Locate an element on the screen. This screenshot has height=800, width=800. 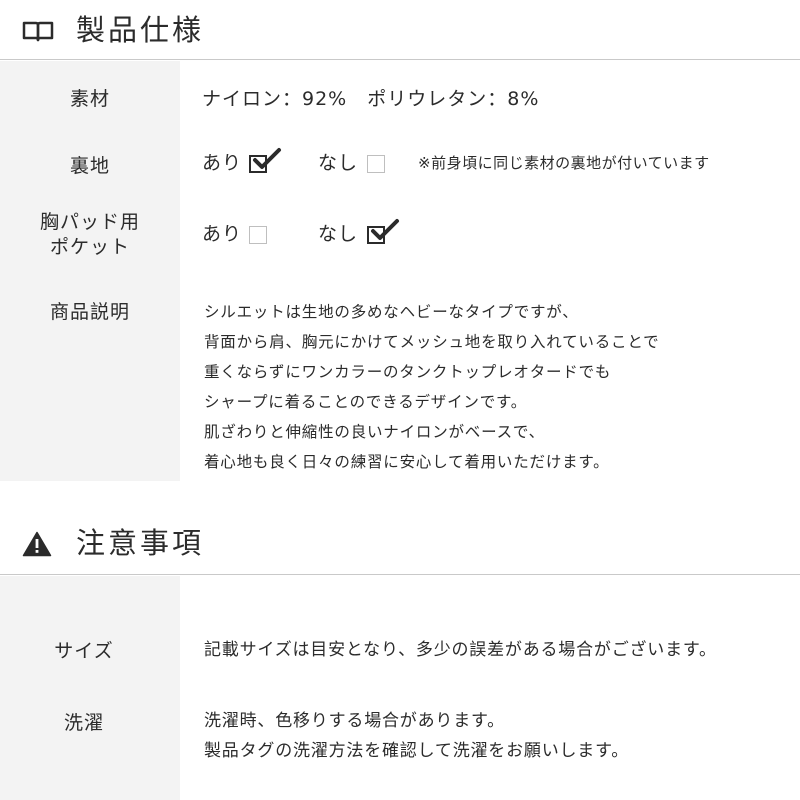
caution-section-header: 注意事項 is located at coordinates (400, 545).